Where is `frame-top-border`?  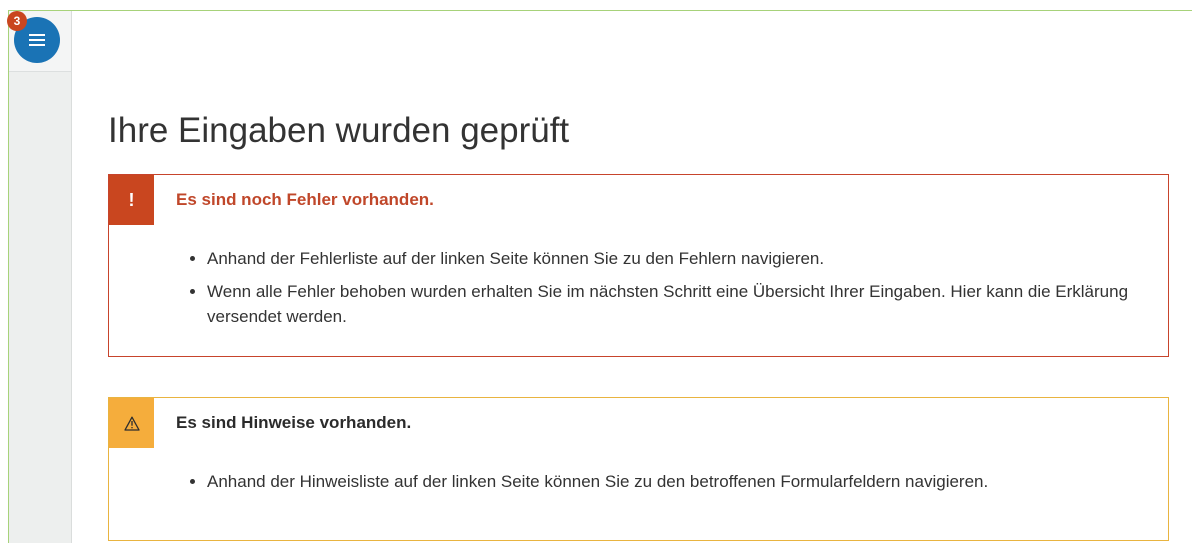
frame-top-border is located at coordinates (600, 10).